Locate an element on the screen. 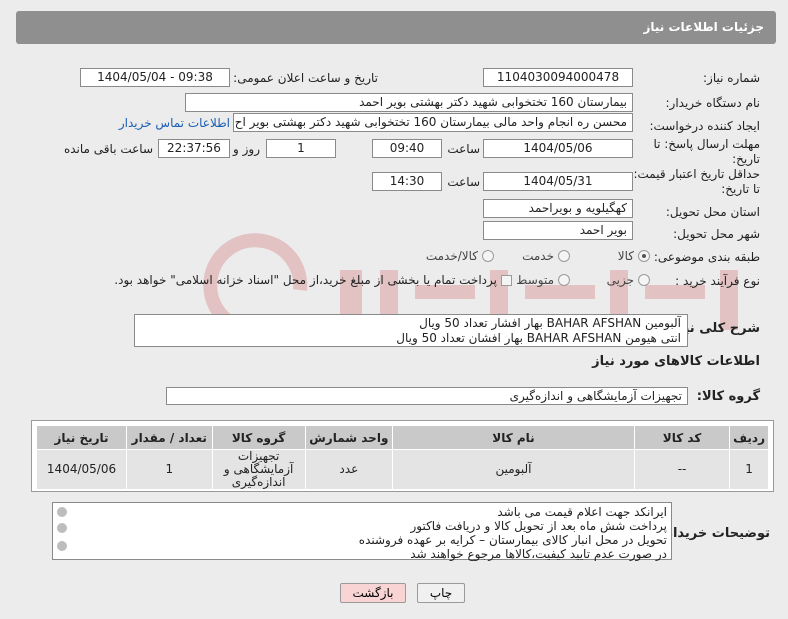  back-button: بازگشت is located at coordinates (373, 593).